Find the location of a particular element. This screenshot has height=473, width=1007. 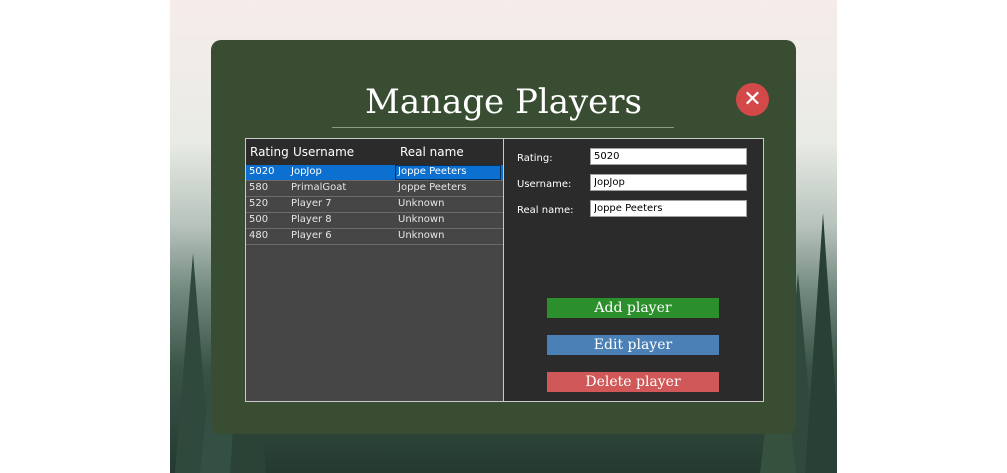

column-header-realname: Real name is located at coordinates (432, 152).